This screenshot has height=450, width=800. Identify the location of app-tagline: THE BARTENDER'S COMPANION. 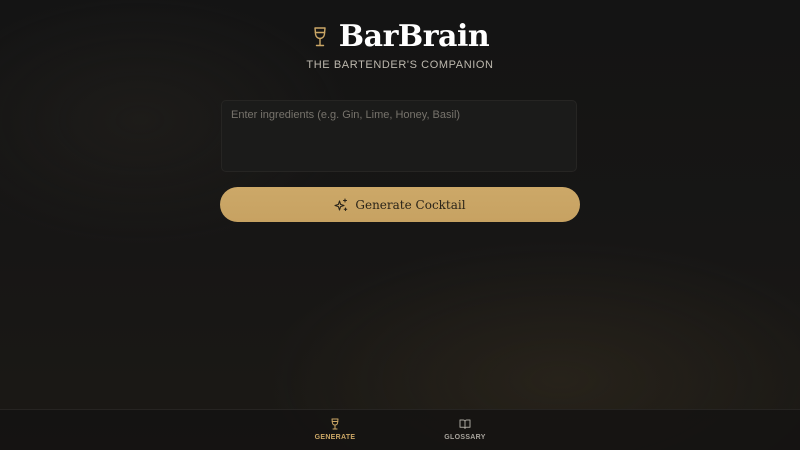
(400, 65).